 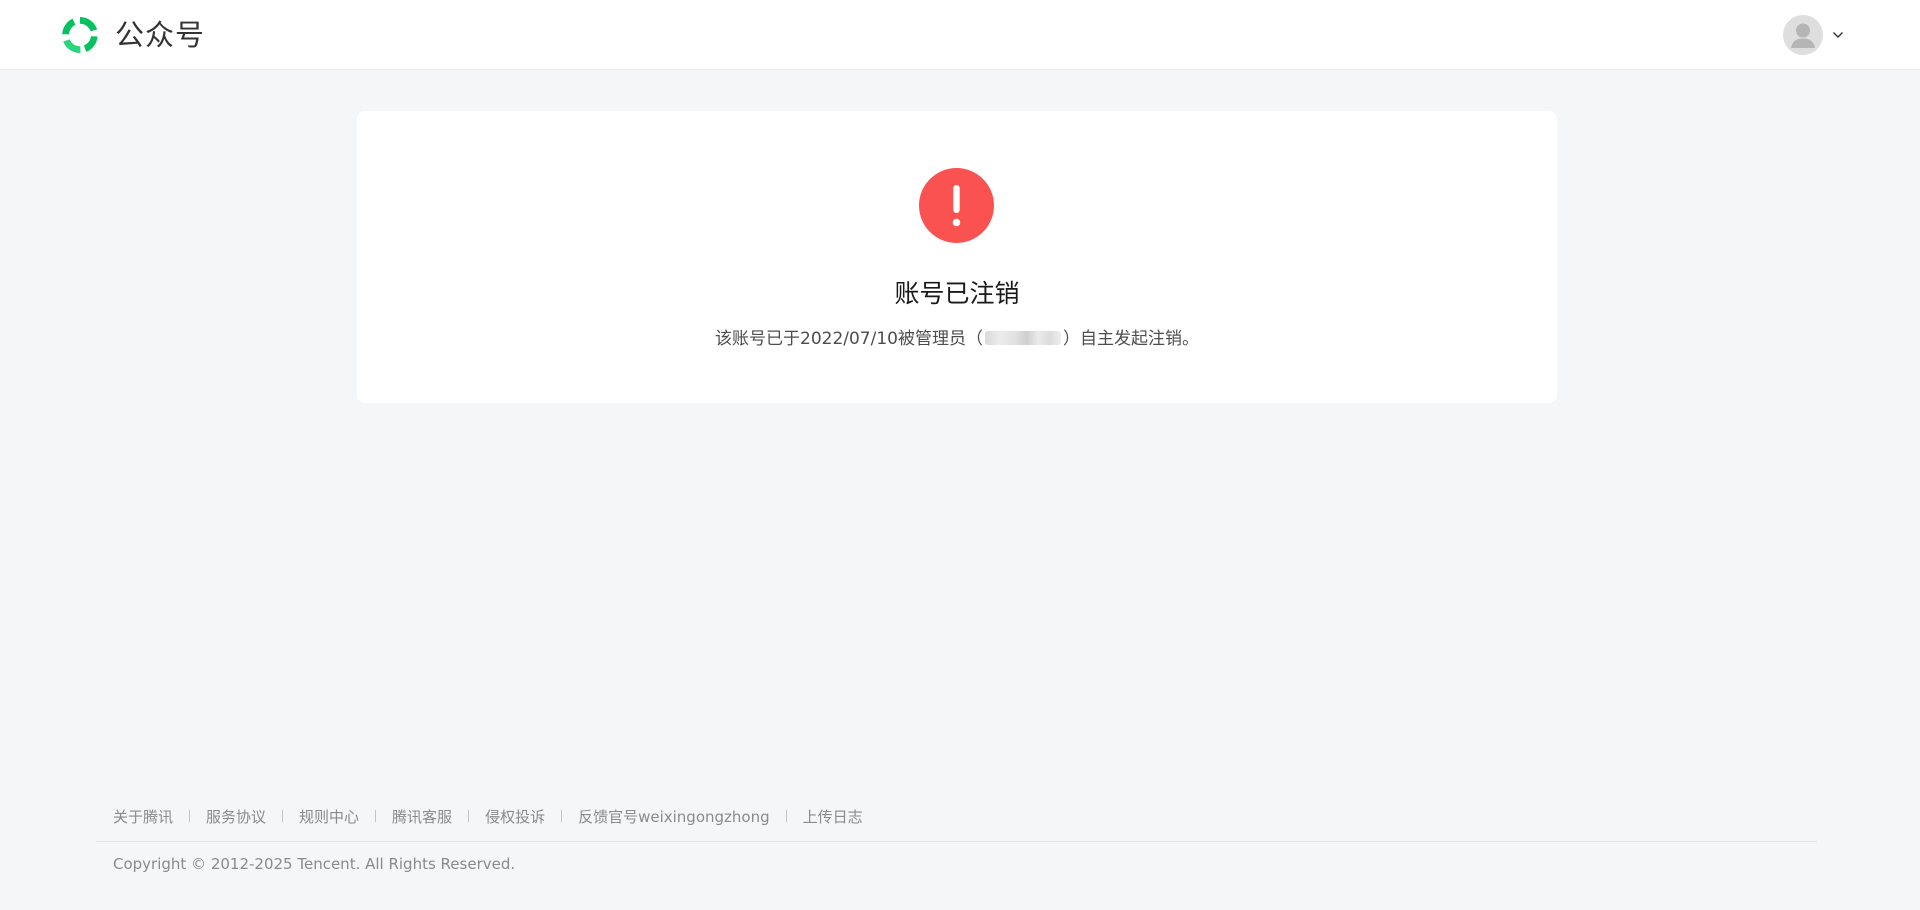 What do you see at coordinates (1838, 35) in the screenshot?
I see `chevron-down-icon` at bounding box center [1838, 35].